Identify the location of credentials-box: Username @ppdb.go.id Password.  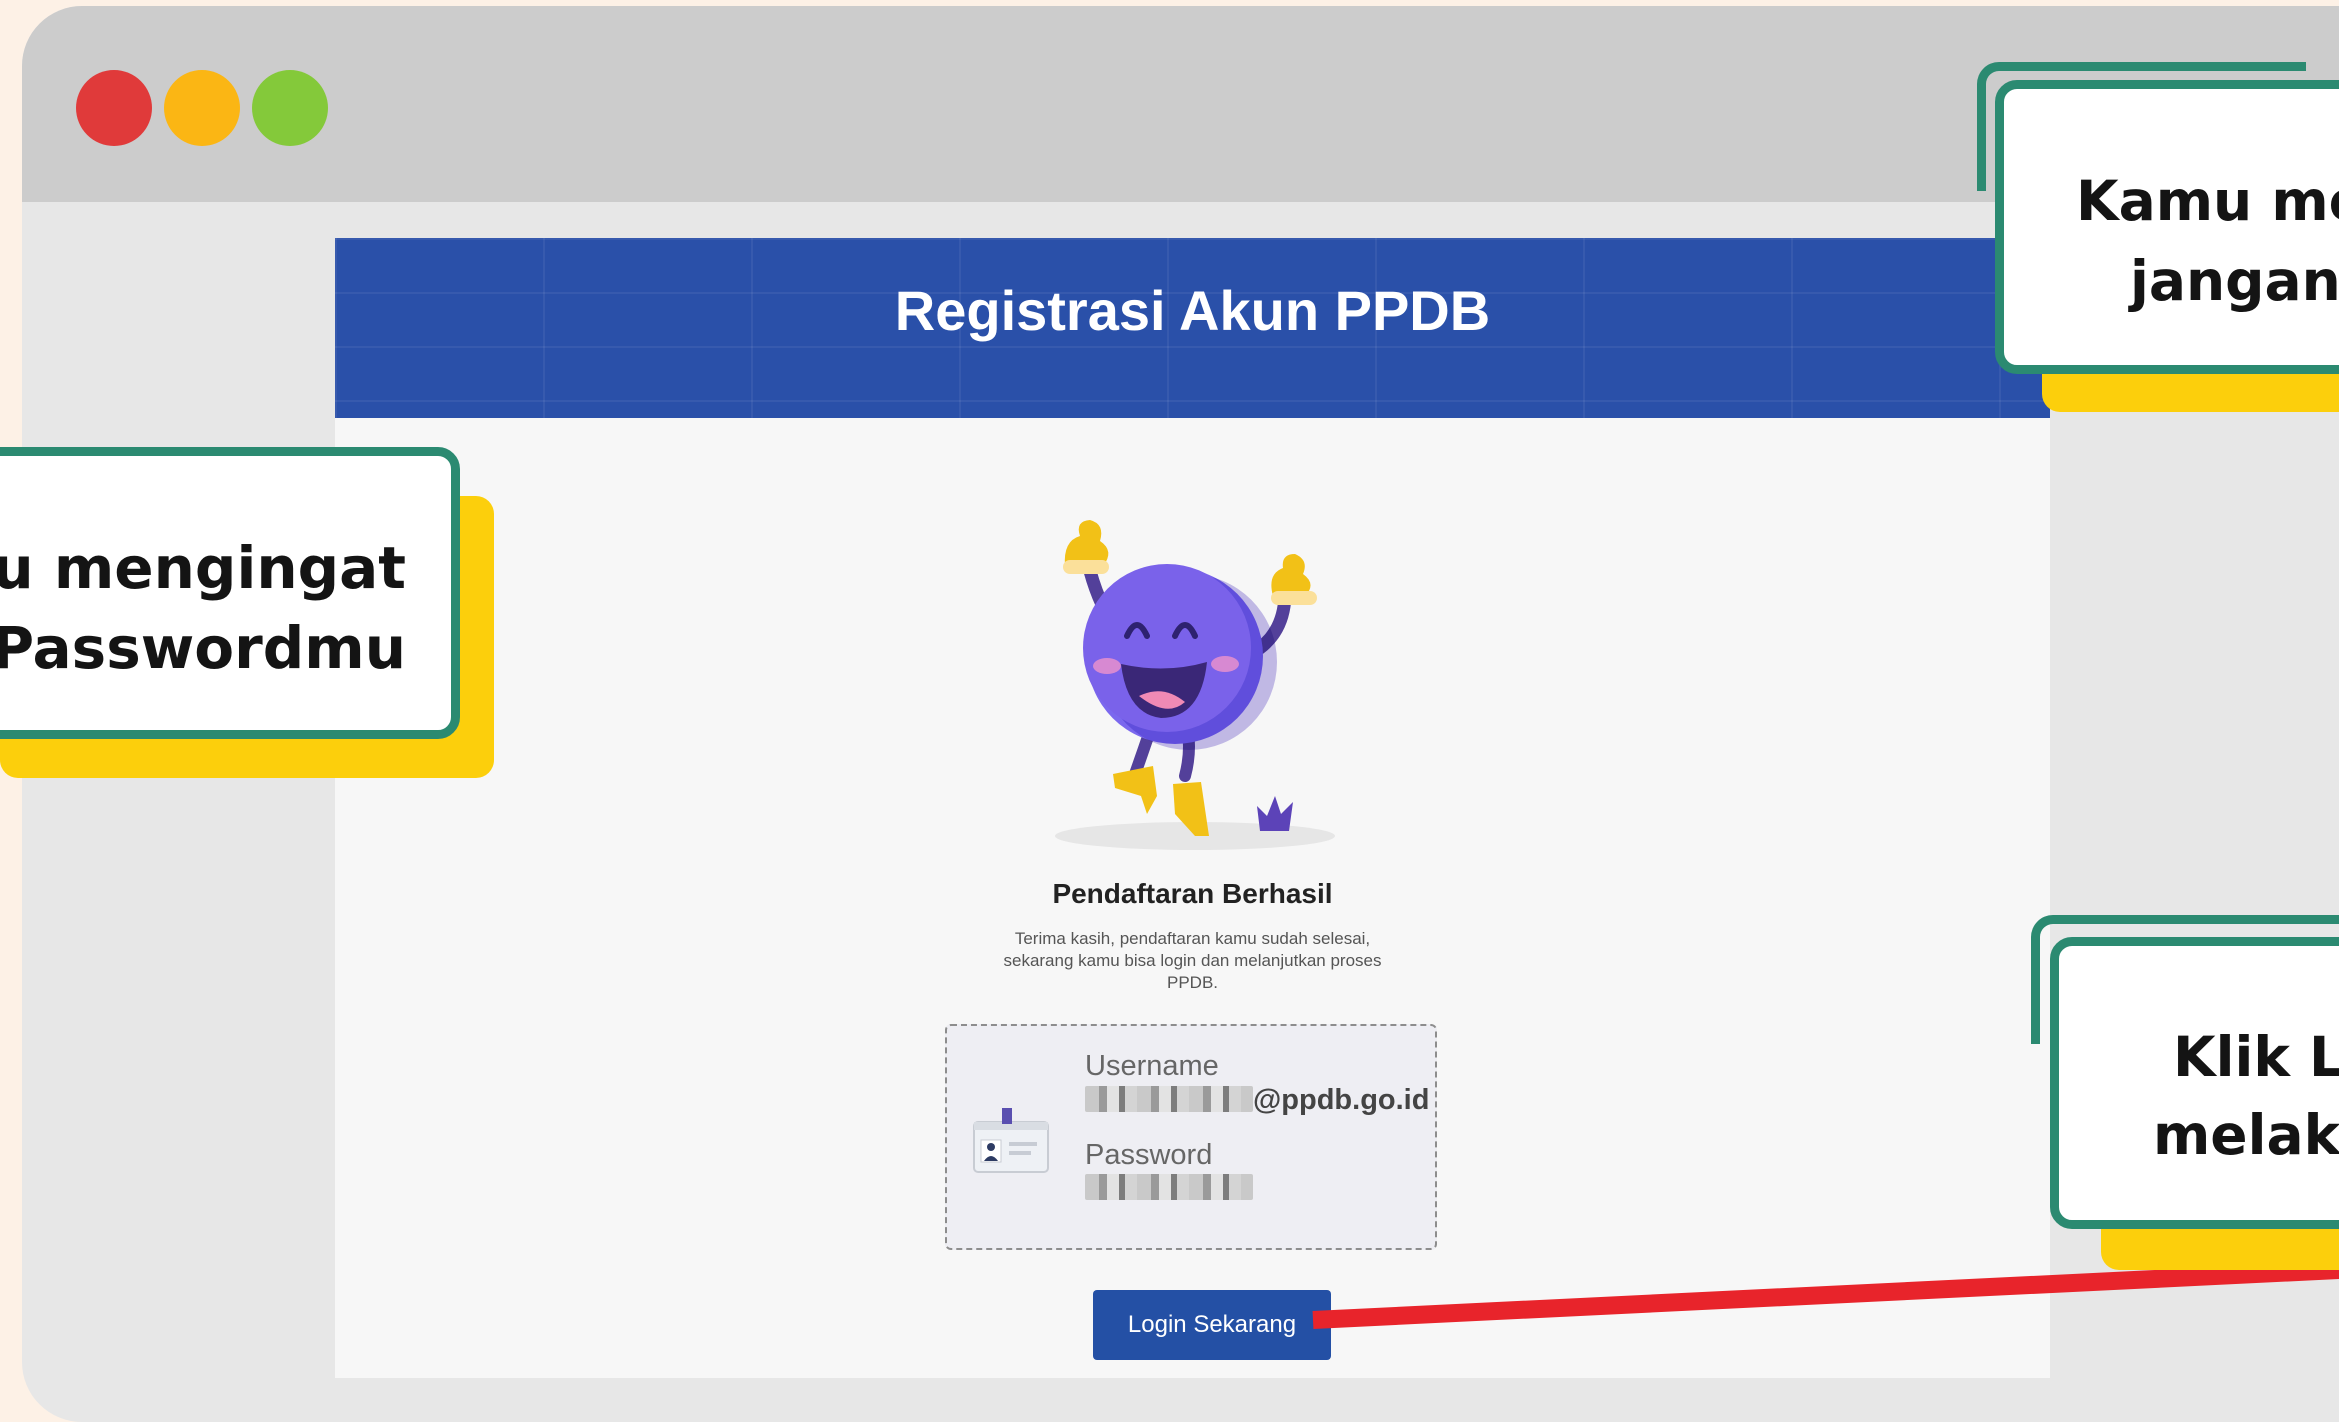
(1191, 1137).